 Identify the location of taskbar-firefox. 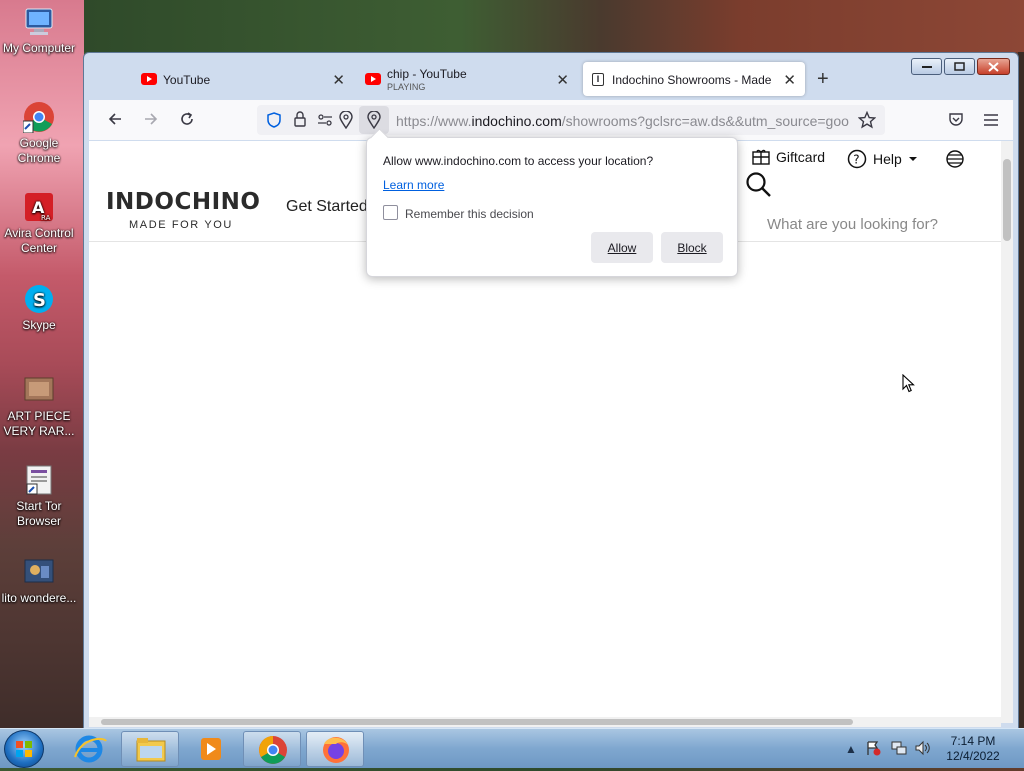
(335, 749).